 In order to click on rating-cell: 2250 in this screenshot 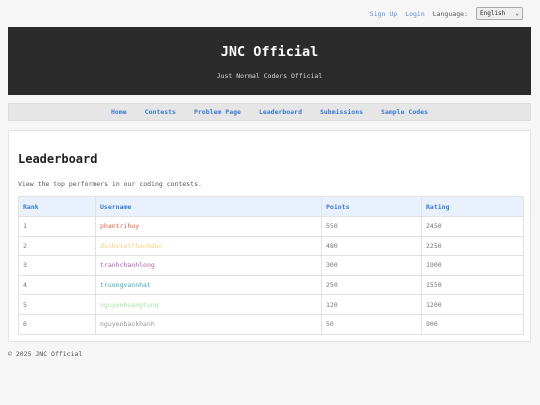, I will do `click(472, 246)`.